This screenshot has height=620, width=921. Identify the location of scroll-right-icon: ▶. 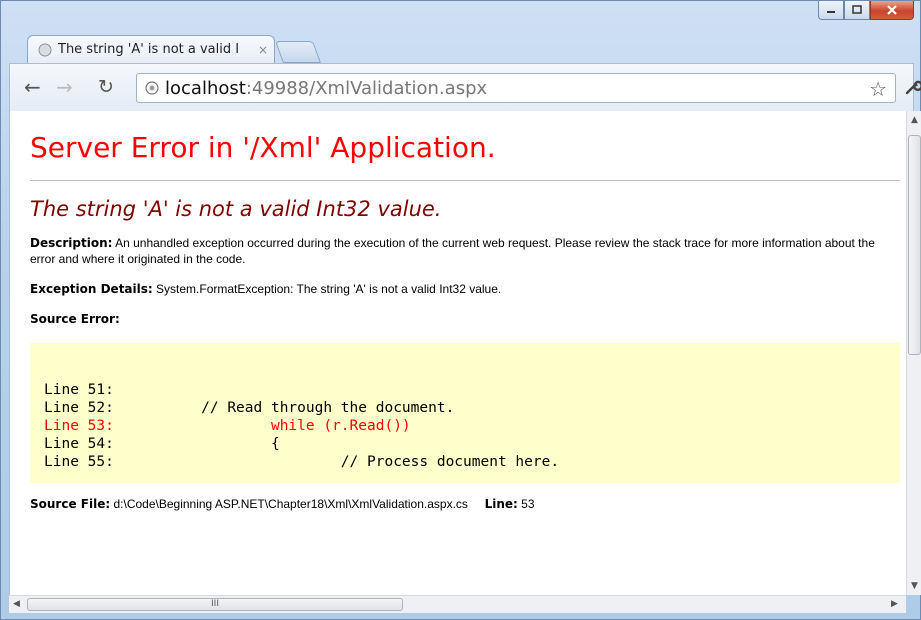
(894, 604).